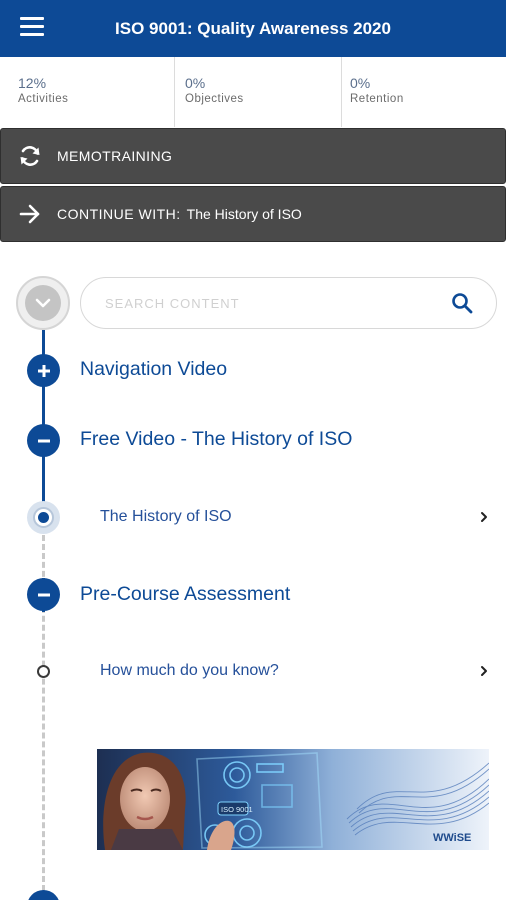 This screenshot has width=506, height=900. I want to click on collapse-all-button, so click(43, 303).